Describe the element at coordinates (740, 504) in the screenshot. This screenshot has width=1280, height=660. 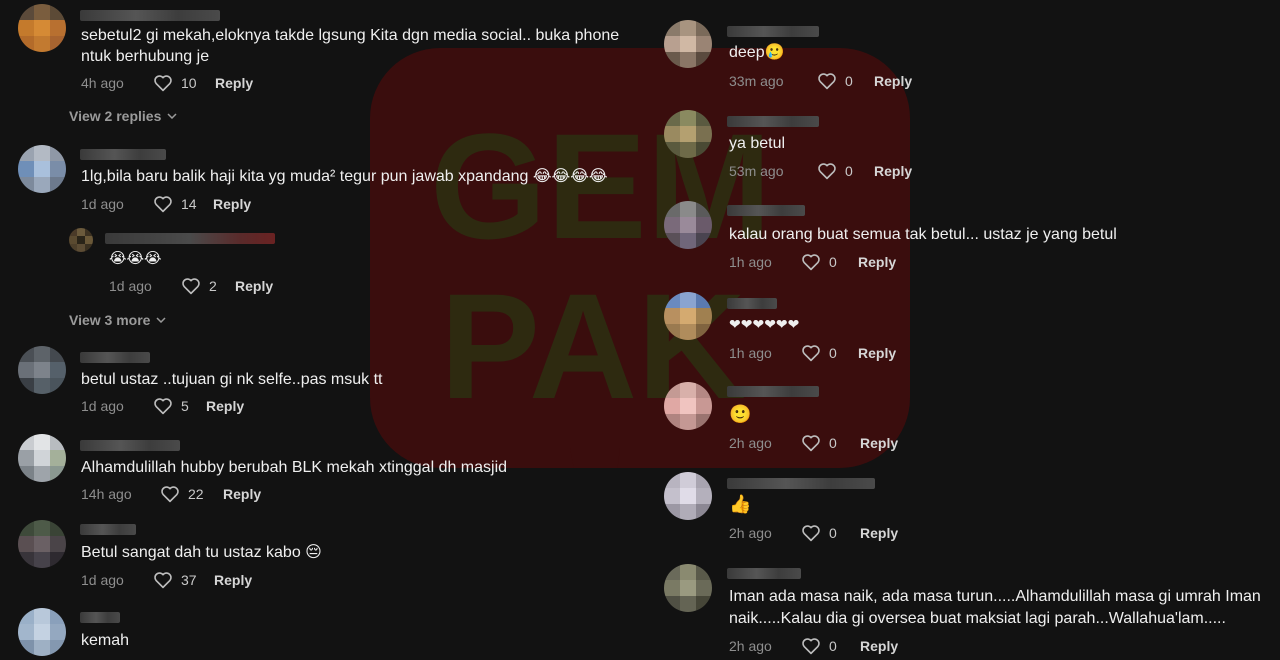
I see `comment-text: 👍` at that location.